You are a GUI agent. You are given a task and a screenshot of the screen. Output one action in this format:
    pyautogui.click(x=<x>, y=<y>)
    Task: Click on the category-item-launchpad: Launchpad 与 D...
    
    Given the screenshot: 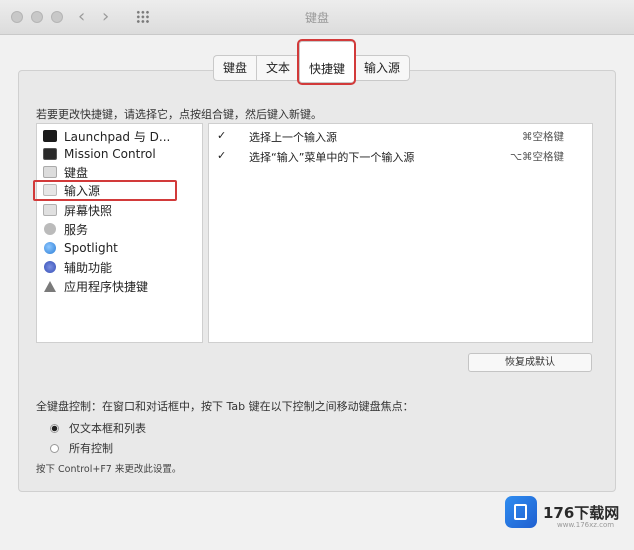 What is the action you would take?
    pyautogui.click(x=106, y=136)
    